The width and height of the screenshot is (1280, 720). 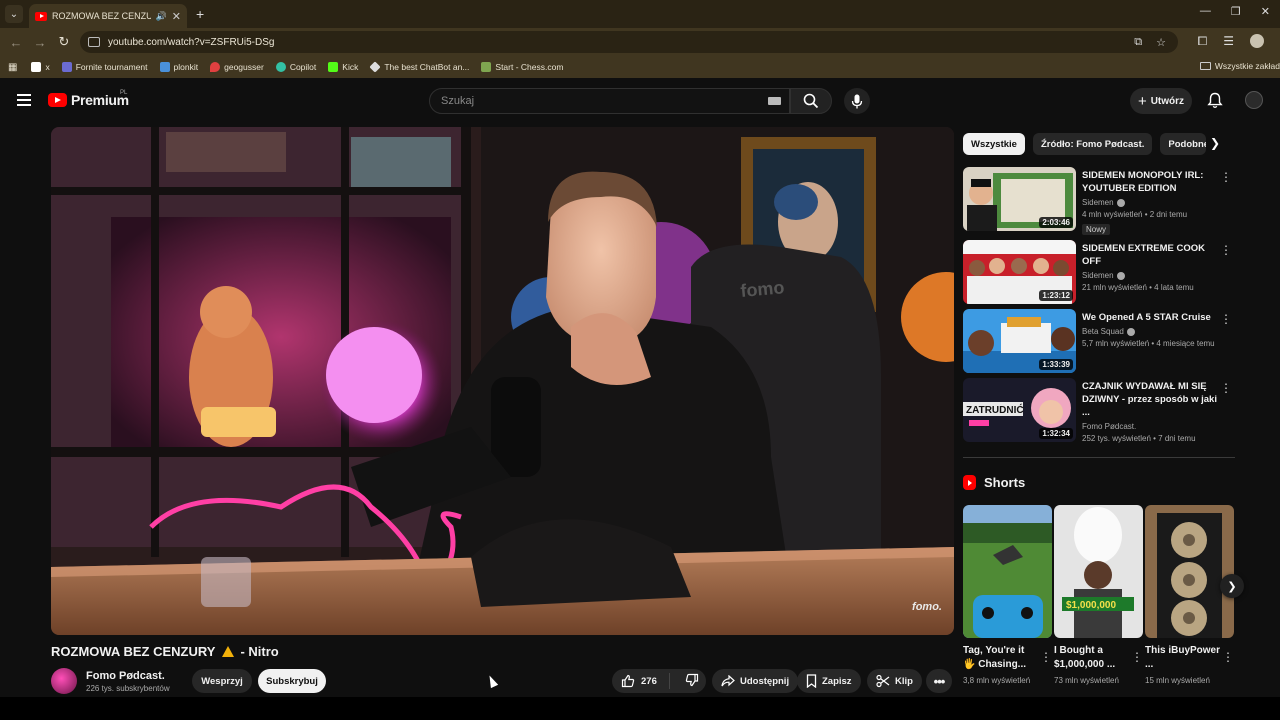 I want to click on reload-button: ↻, so click(x=64, y=42).